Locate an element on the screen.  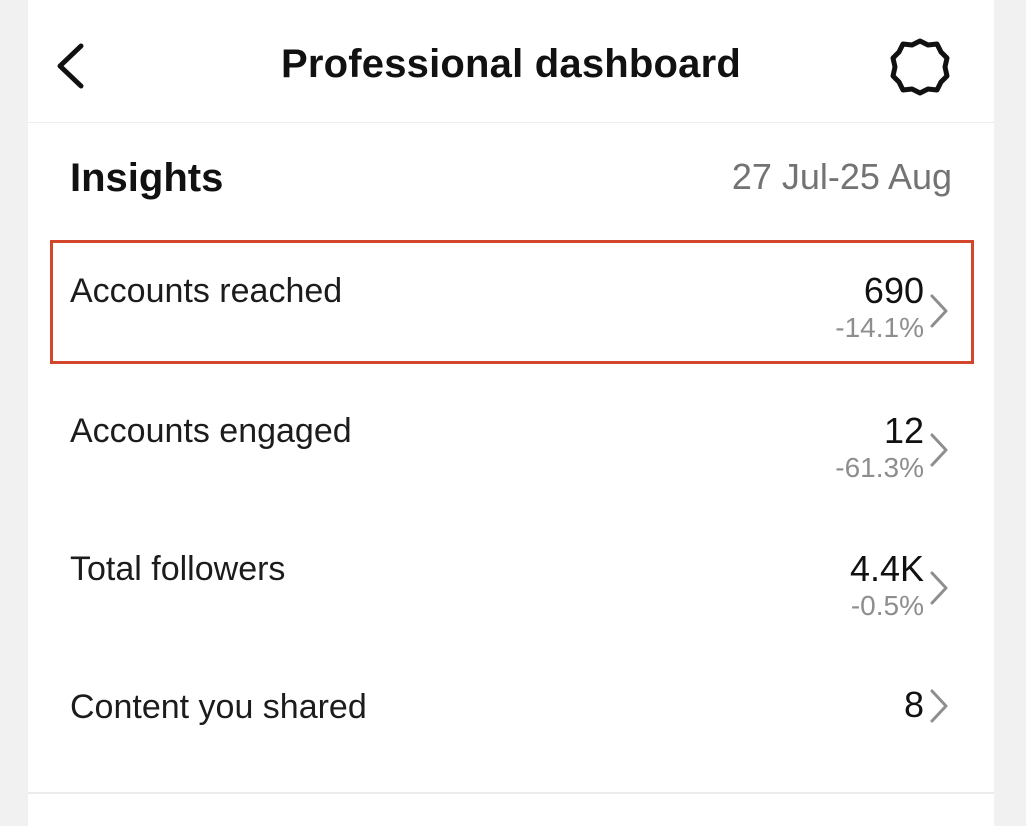
metric-value: 8 is located at coordinates (913, 704).